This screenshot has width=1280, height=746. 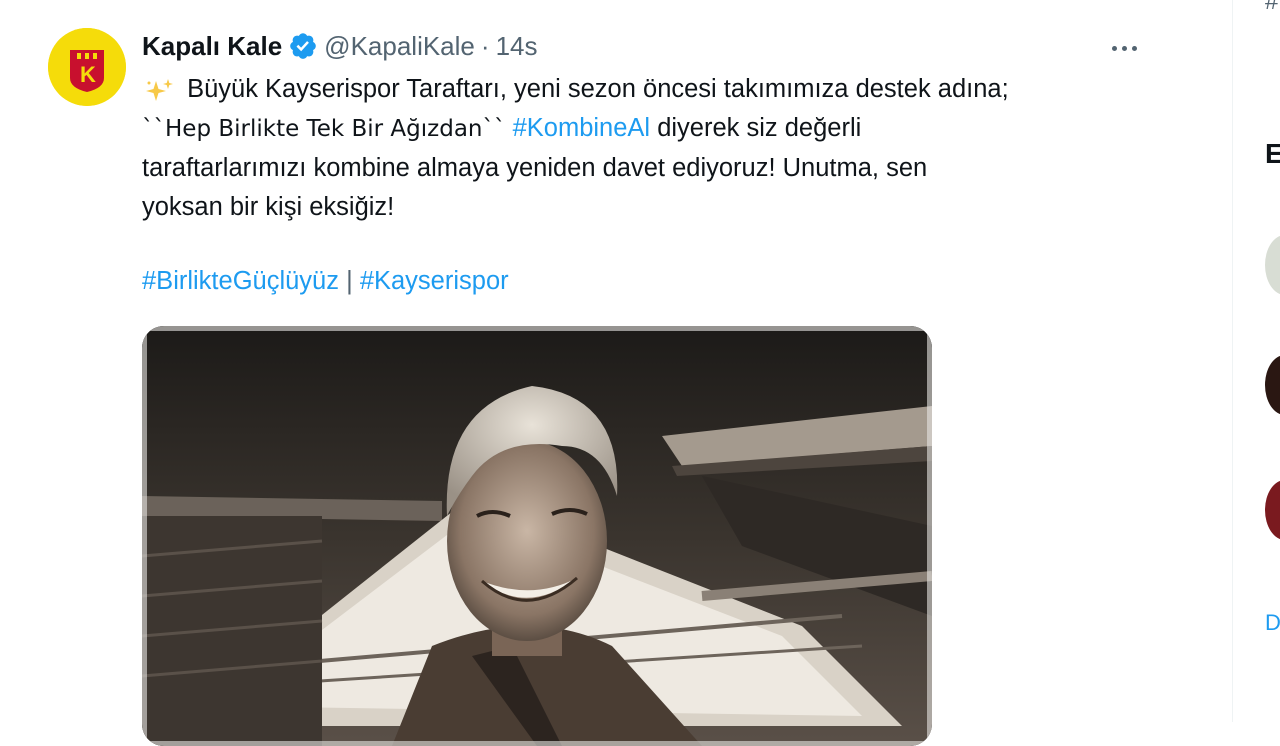 What do you see at coordinates (88, 74) in the screenshot?
I see `svg-text: K` at bounding box center [88, 74].